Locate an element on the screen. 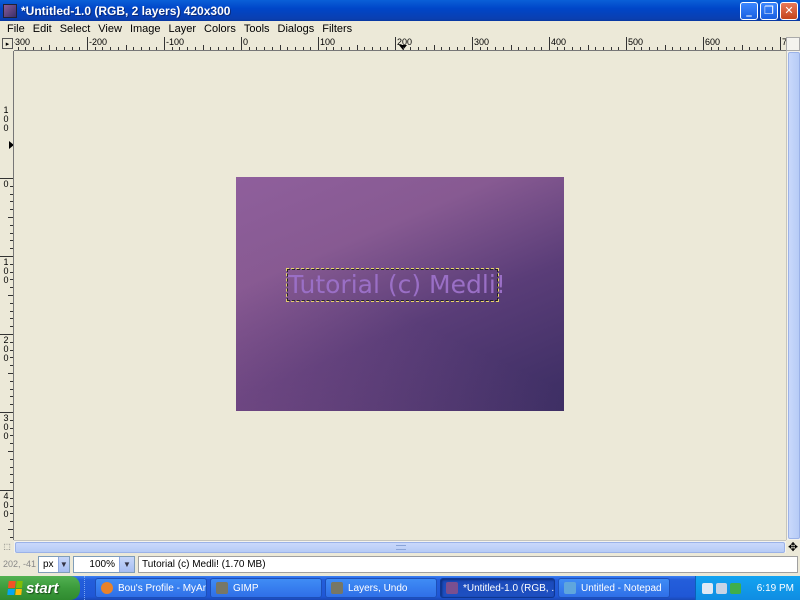 This screenshot has height=600, width=800. zoom-select: 100% ▼ is located at coordinates (104, 564).